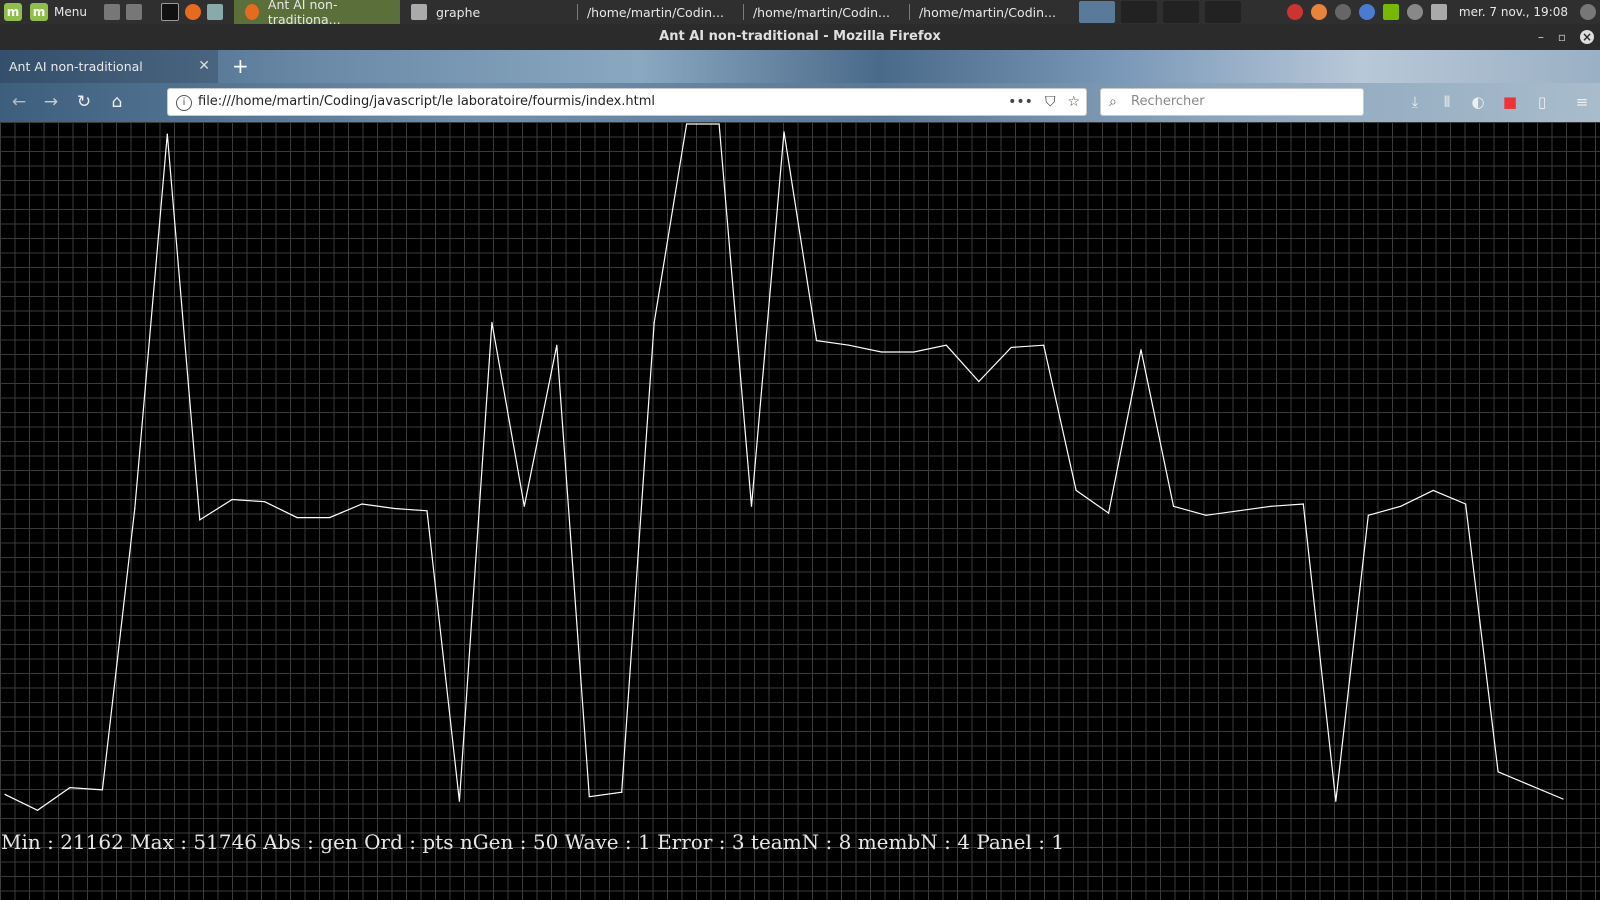 The height and width of the screenshot is (900, 1600). What do you see at coordinates (1232, 102) in the screenshot?
I see `search-input: ⌕ Rechercher` at bounding box center [1232, 102].